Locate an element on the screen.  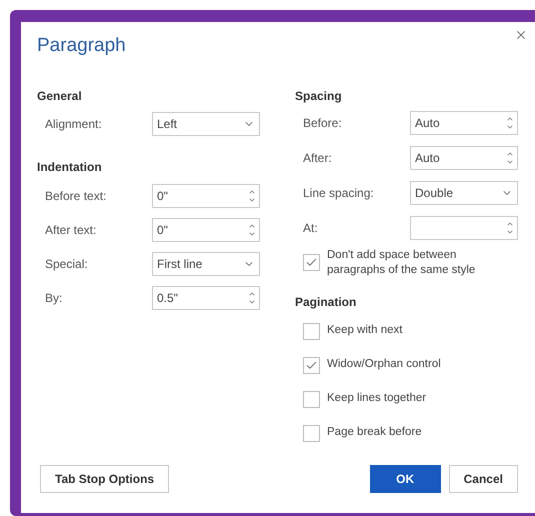
spin-field is located at coordinates (464, 228).